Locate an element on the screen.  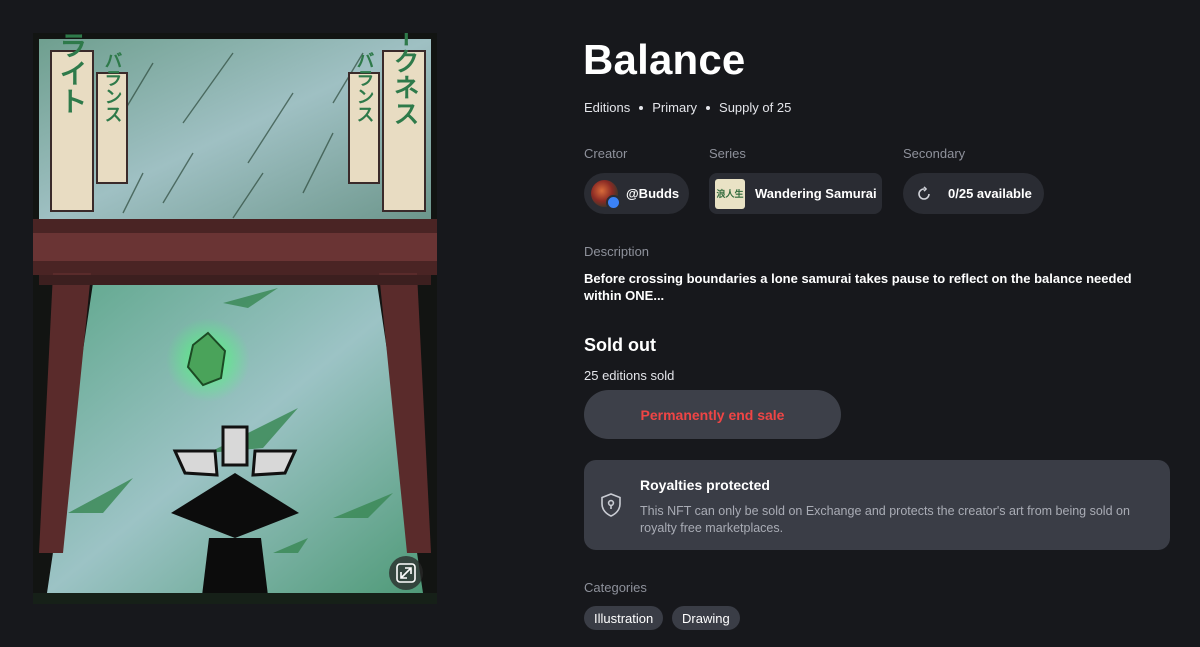
banner-right-inner-text: バランス is located at coordinates (364, 87).